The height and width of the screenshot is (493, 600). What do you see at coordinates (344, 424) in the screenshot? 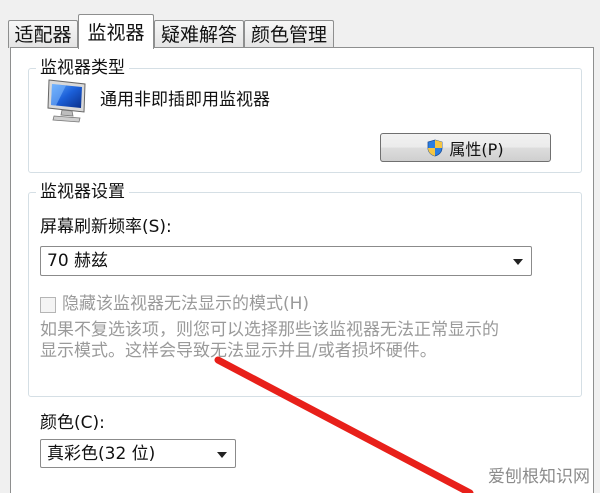
I see `red-annotation-line` at bounding box center [344, 424].